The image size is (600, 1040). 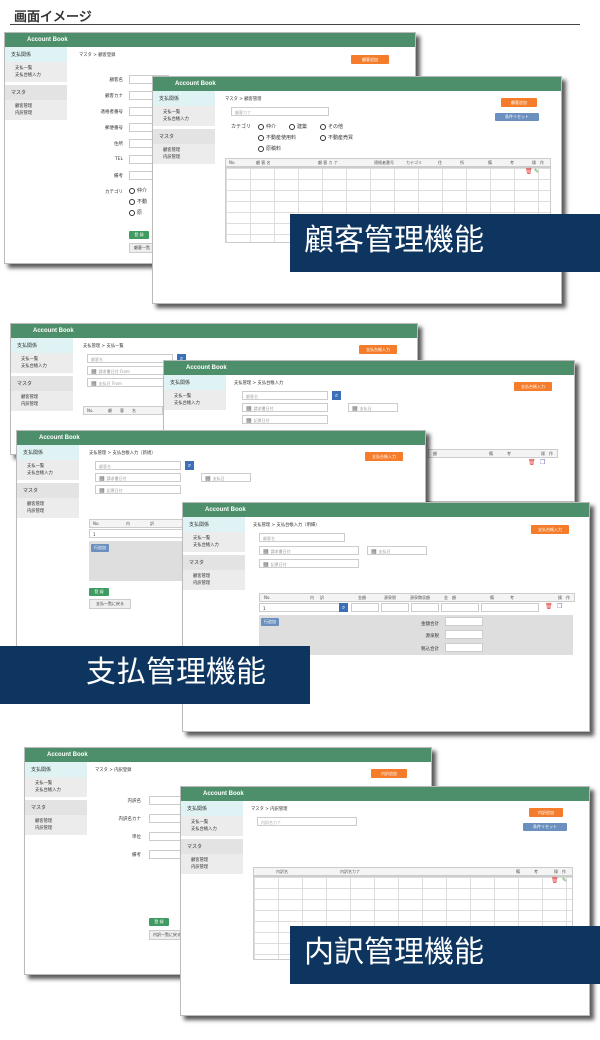 I want to click on back-to-payment-list-button: 支払一覧に戻る, so click(x=110, y=604).